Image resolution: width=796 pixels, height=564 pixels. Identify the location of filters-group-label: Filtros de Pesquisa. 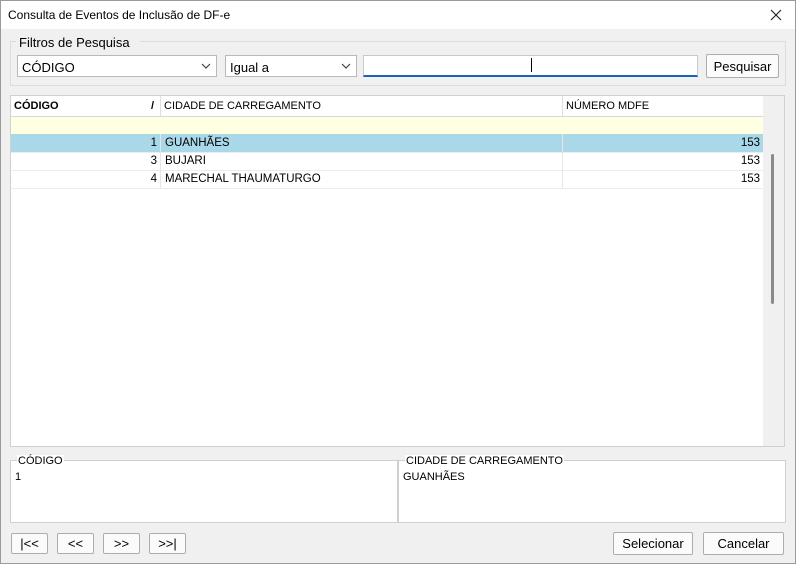
(74, 42).